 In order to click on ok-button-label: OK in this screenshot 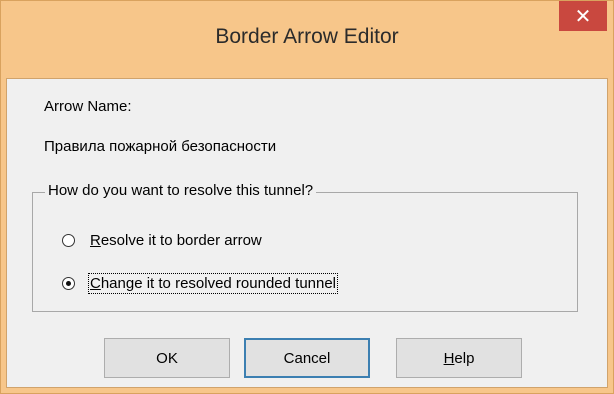, I will do `click(167, 358)`.